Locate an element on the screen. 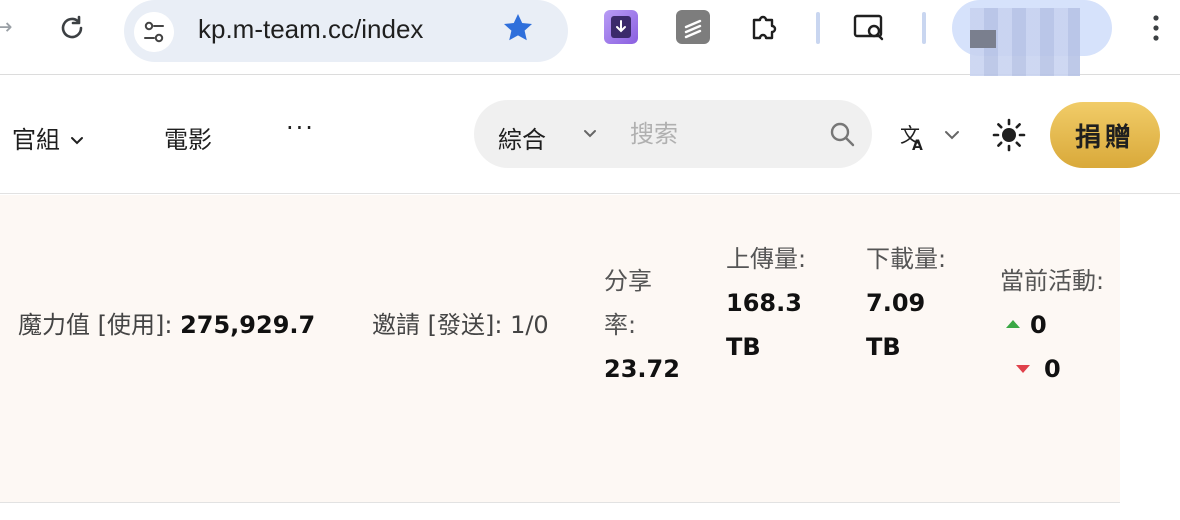 The width and height of the screenshot is (1180, 520). site-info-icon is located at coordinates (154, 32).